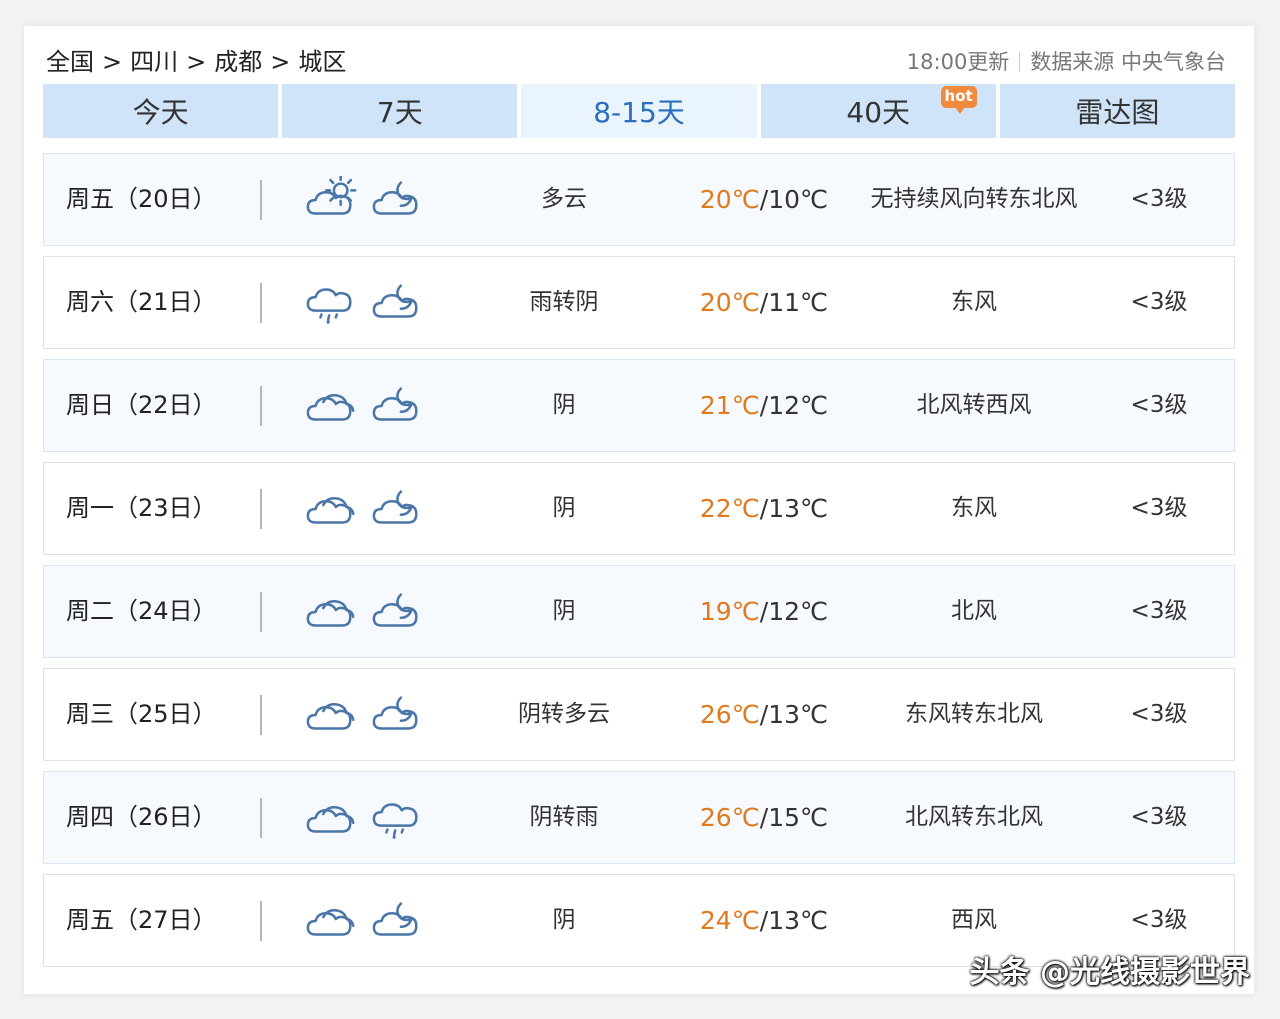 This screenshot has height=1019, width=1280. I want to click on day-label: 周四（26日）, so click(141, 817).